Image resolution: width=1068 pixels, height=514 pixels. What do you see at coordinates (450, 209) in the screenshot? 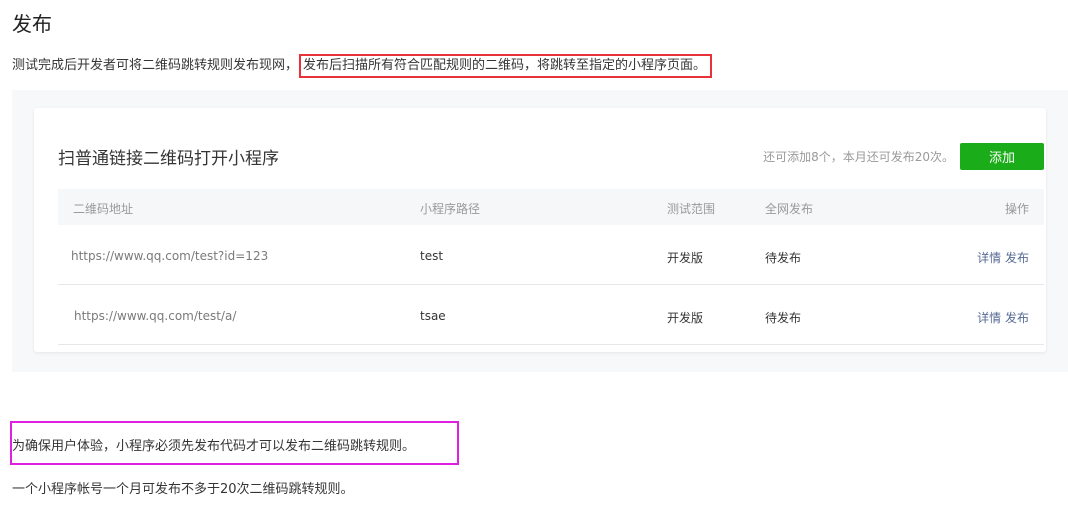
I see `header-path: 小程序路径` at bounding box center [450, 209].